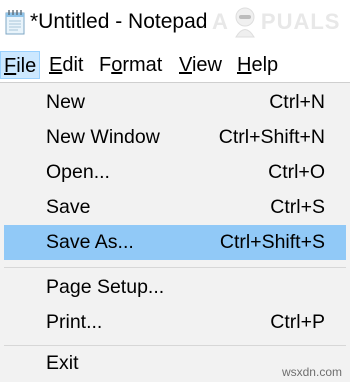 Image resolution: width=350 pixels, height=382 pixels. I want to click on menu-item-shortcut: Ctrl+S, so click(297, 207).